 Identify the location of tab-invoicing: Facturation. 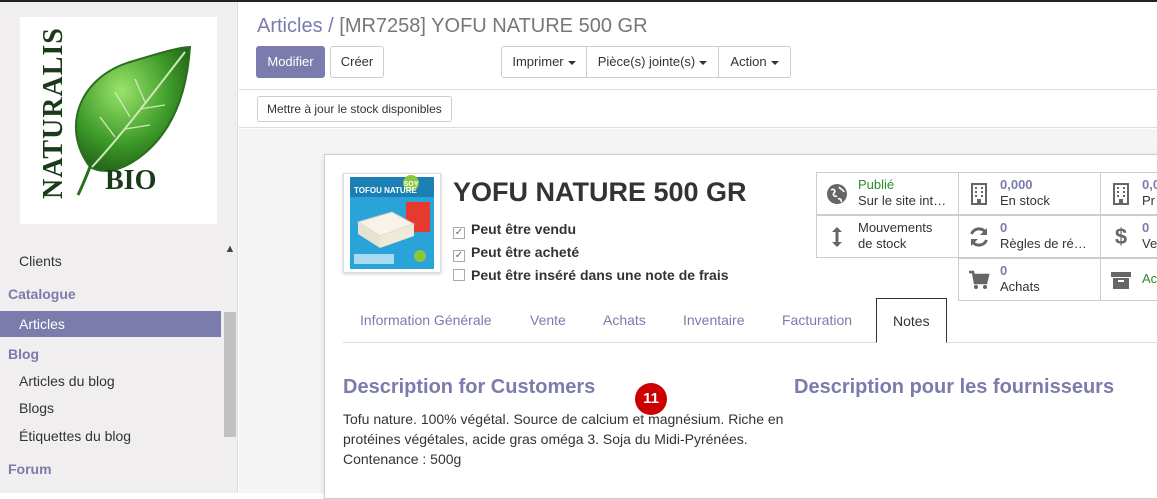
(817, 320).